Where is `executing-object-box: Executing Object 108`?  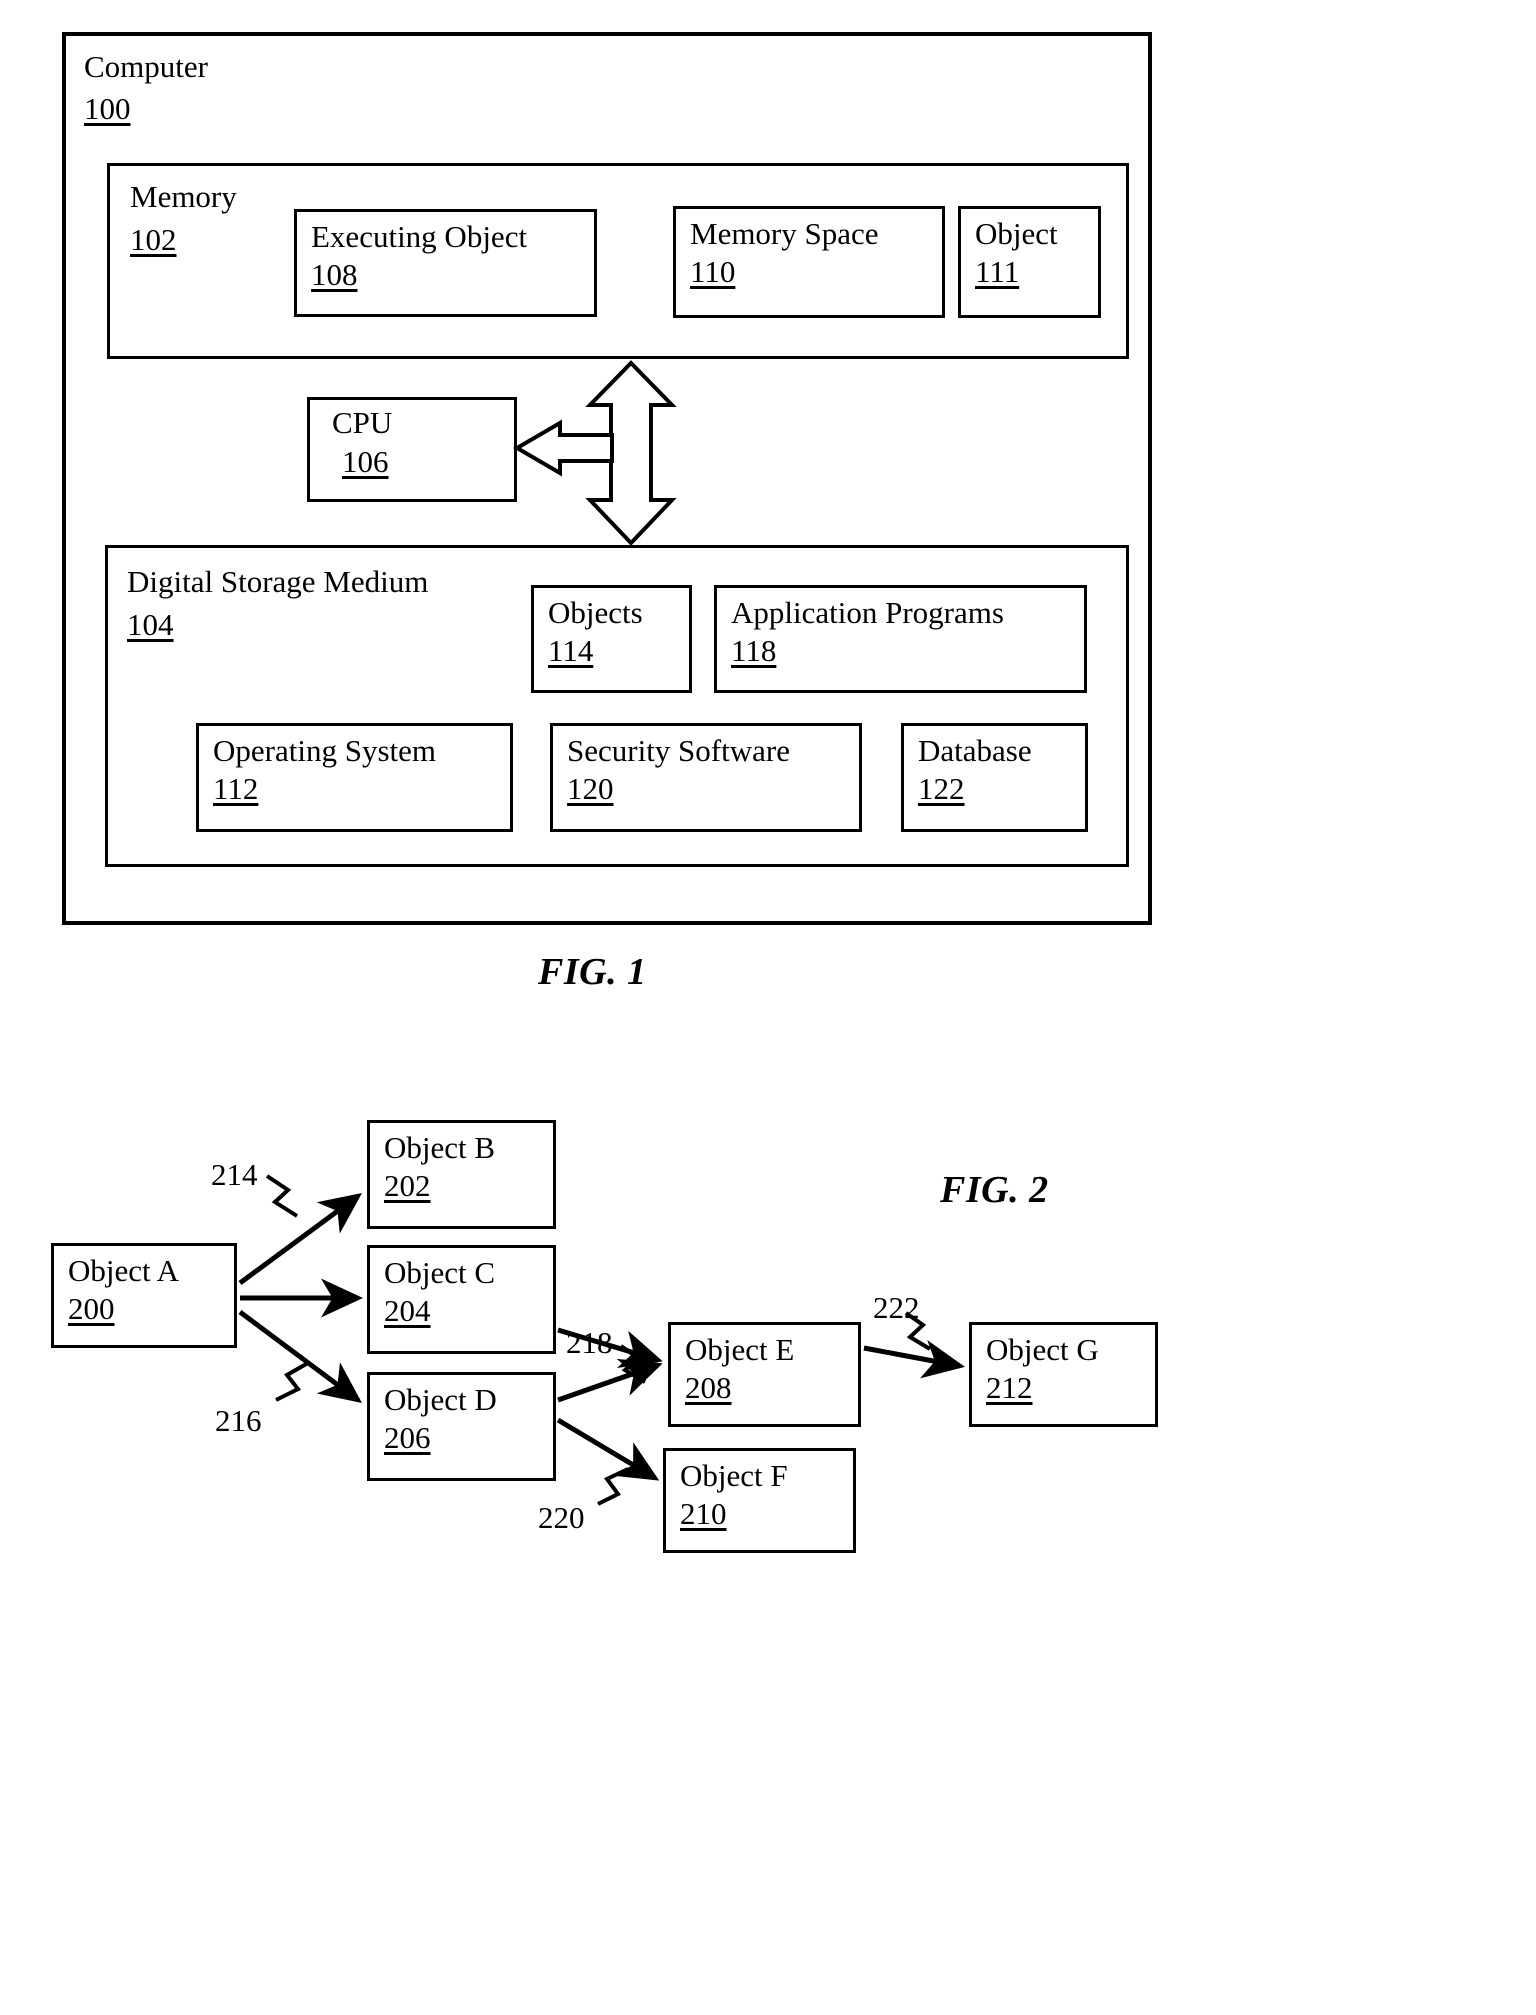 executing-object-box: Executing Object 108 is located at coordinates (445, 263).